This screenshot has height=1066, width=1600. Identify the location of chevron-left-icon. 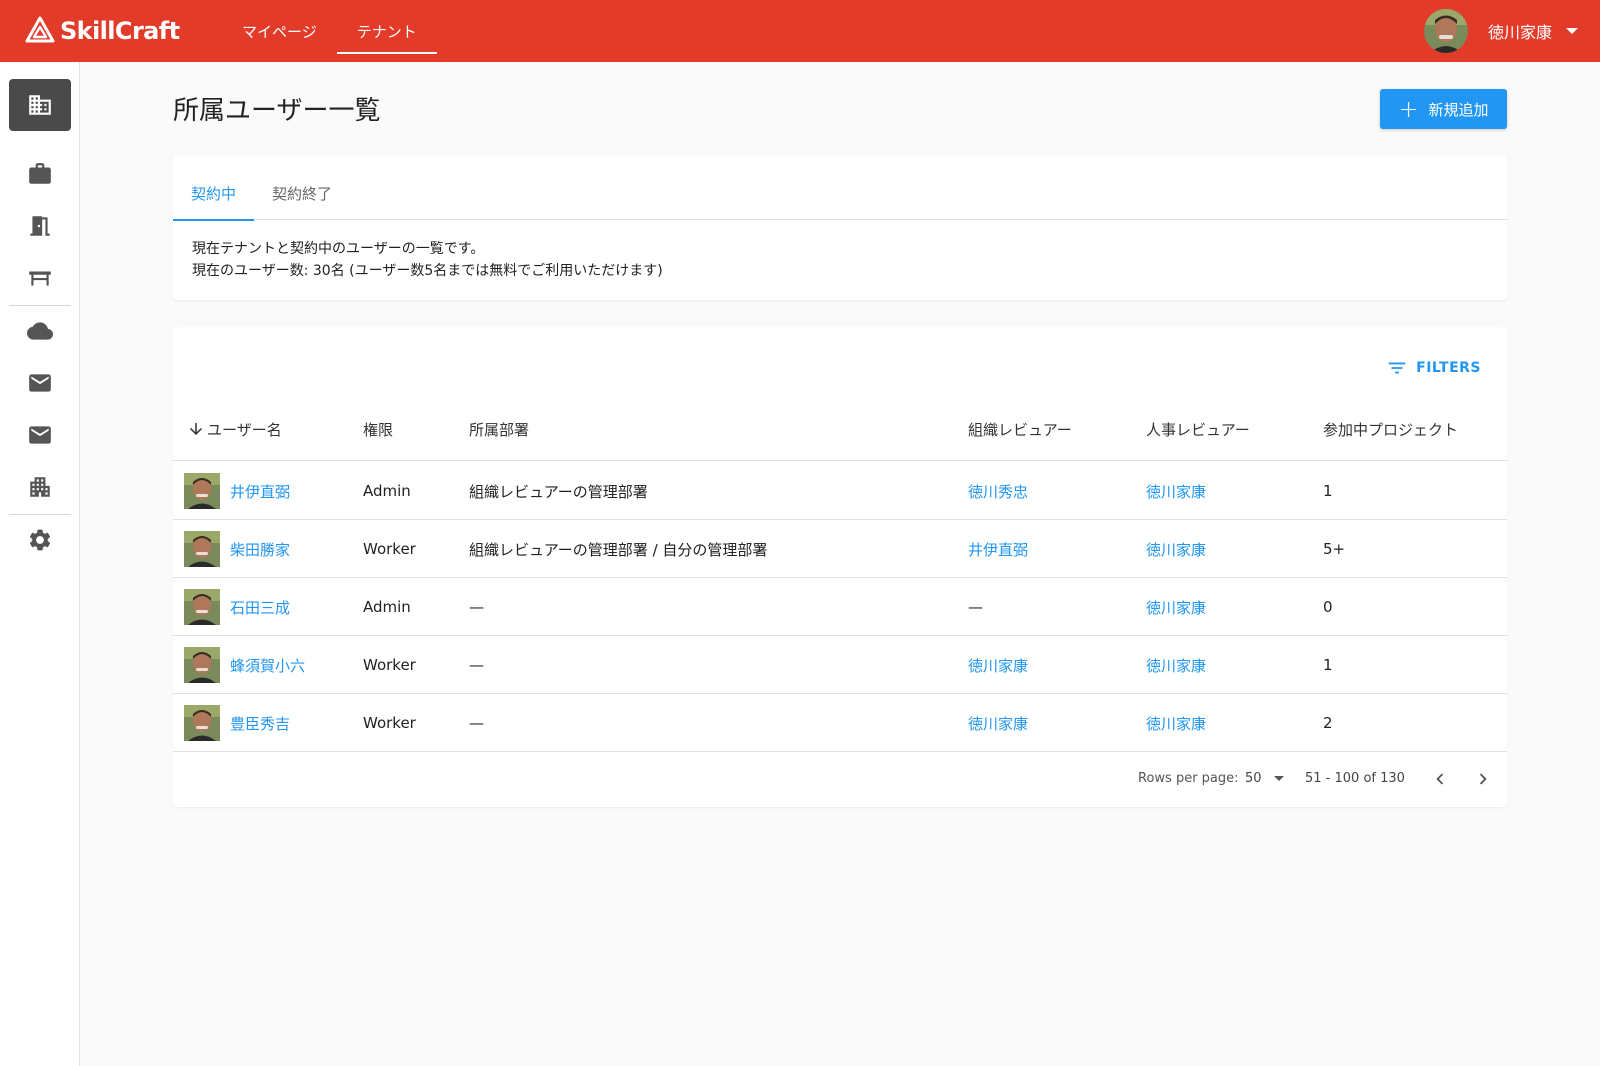
(1440, 779).